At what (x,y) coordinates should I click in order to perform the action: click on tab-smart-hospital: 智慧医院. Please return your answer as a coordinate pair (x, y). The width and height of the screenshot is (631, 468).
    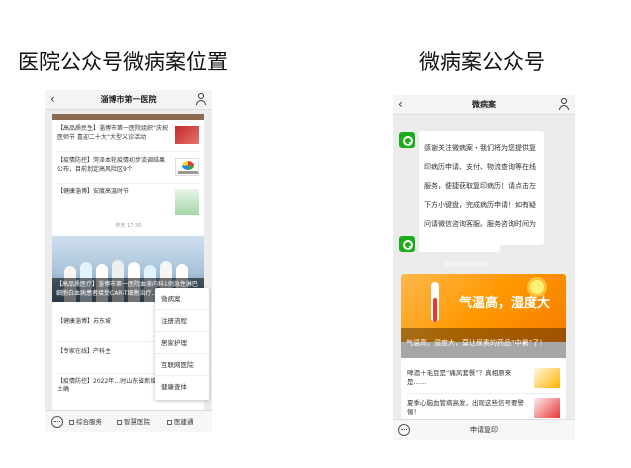
    Looking at the image, I should click on (133, 421).